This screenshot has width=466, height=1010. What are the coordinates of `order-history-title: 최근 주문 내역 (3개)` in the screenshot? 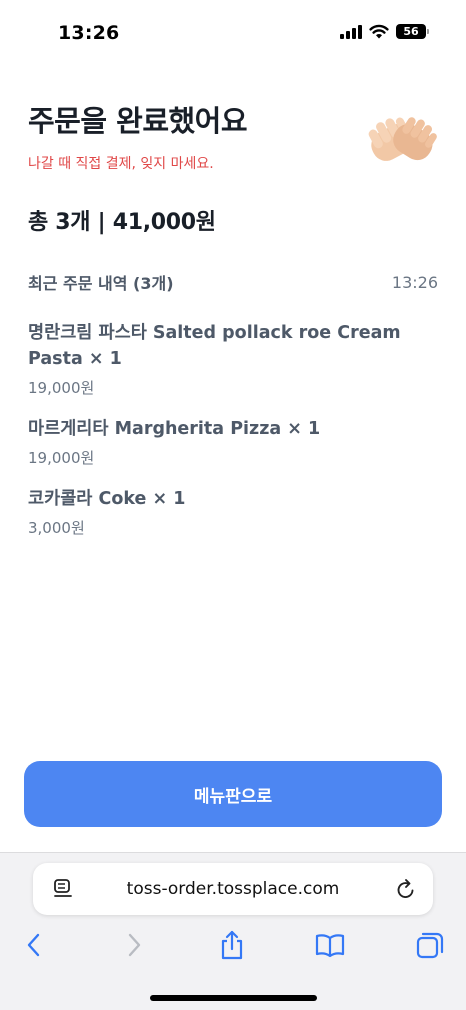 It's located at (101, 283).